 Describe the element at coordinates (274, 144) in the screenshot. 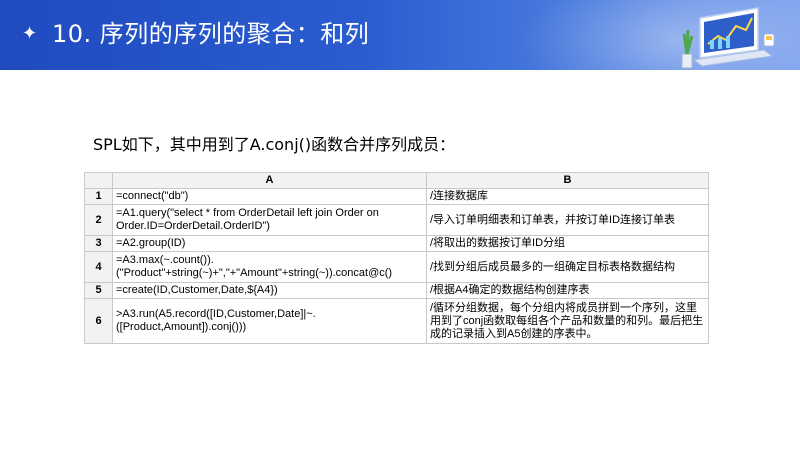

I see `intro-text: SPL如下，其中用到了A.conj()函数合并序列成员：` at that location.